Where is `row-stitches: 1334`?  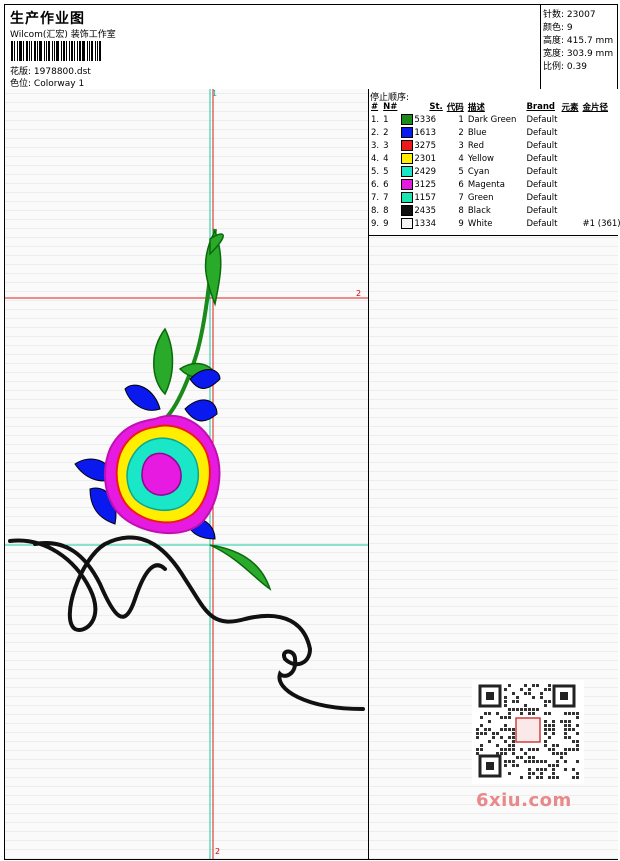
row-stitches: 1334 is located at coordinates (421, 223).